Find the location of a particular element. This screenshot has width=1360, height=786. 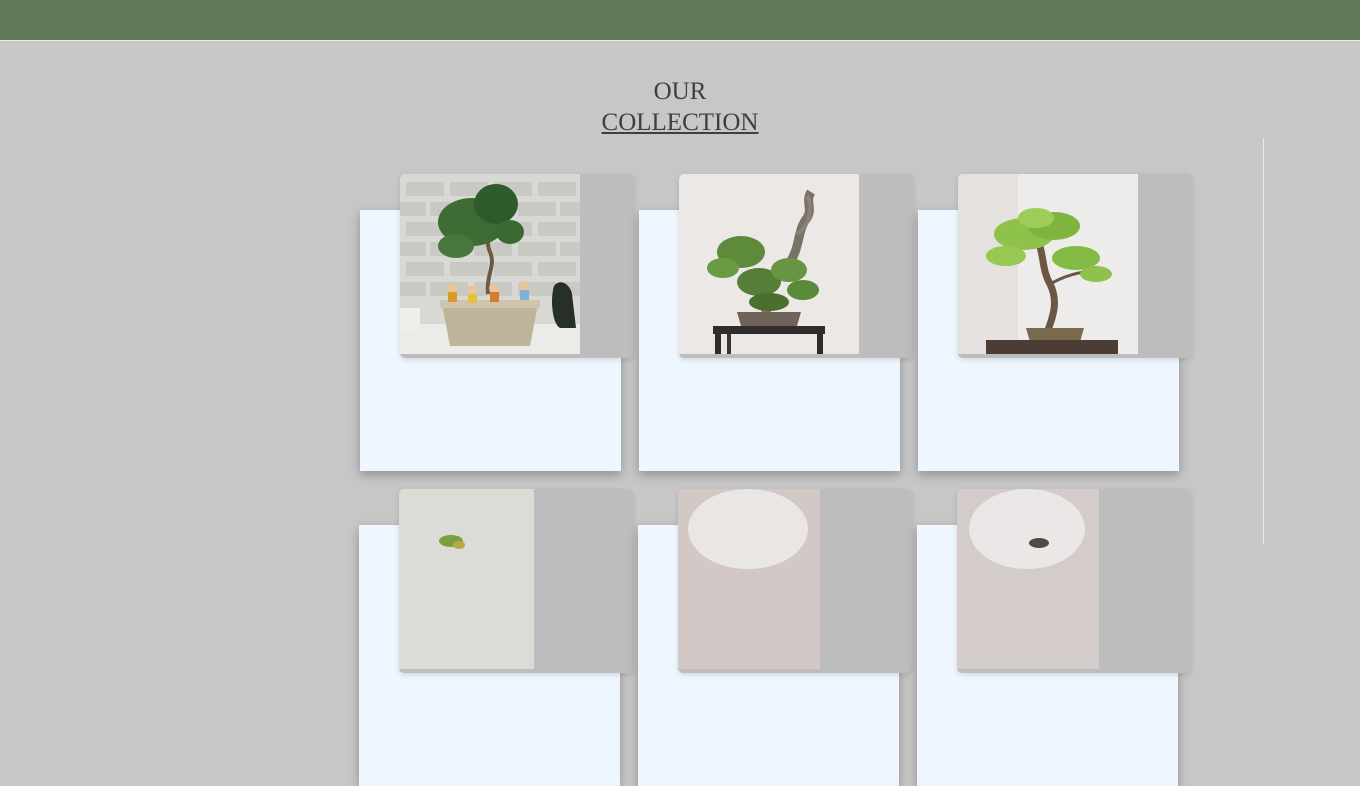

top-navigation-bar is located at coordinates (680, 20).